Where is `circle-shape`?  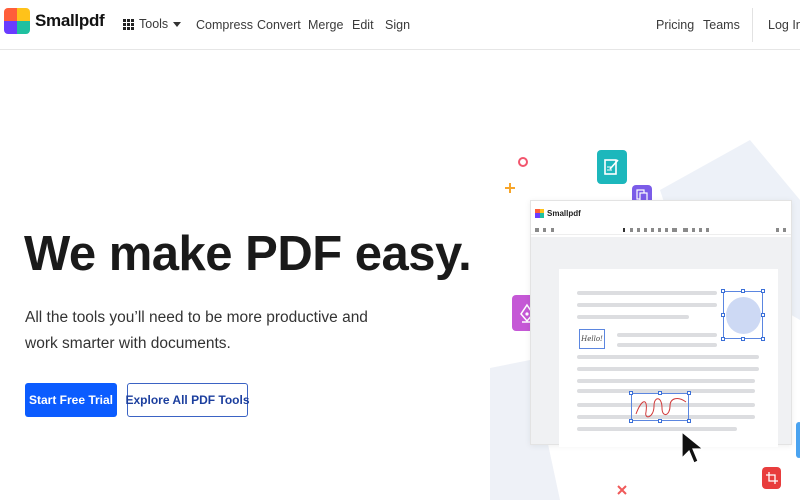
circle-shape is located at coordinates (743, 315).